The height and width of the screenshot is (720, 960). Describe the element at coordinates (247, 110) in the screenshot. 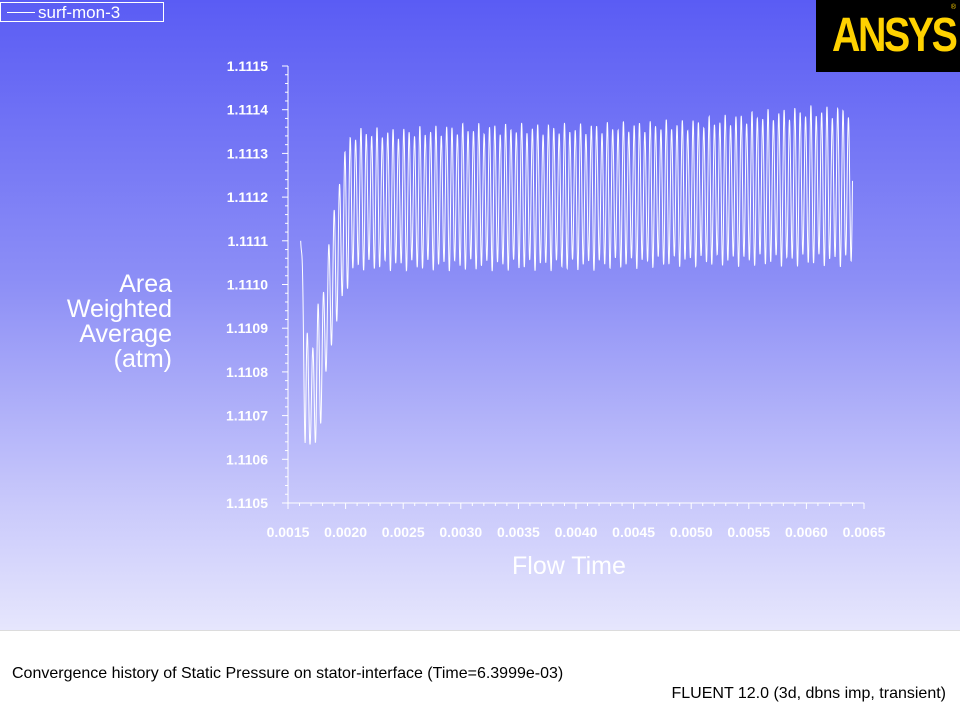

I see `y-tick-label: 1.1114` at that location.